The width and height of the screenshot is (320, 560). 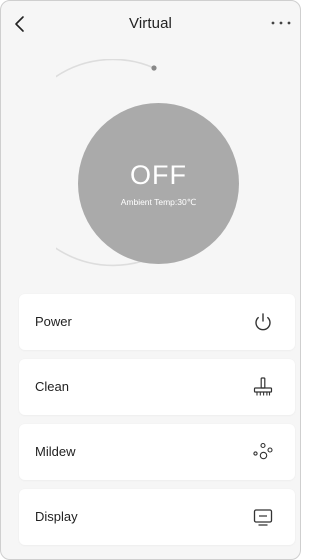 I want to click on top-bar: Virtual, so click(x=150, y=25).